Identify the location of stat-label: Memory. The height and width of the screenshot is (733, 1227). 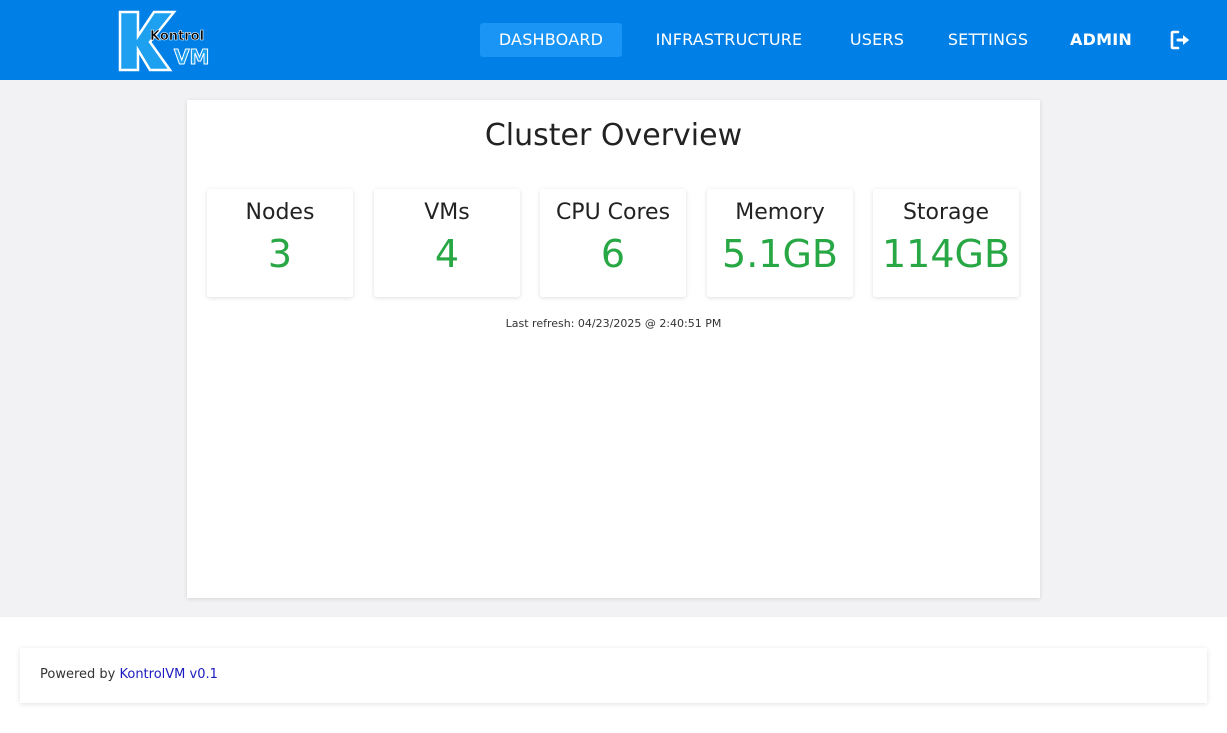
(780, 212).